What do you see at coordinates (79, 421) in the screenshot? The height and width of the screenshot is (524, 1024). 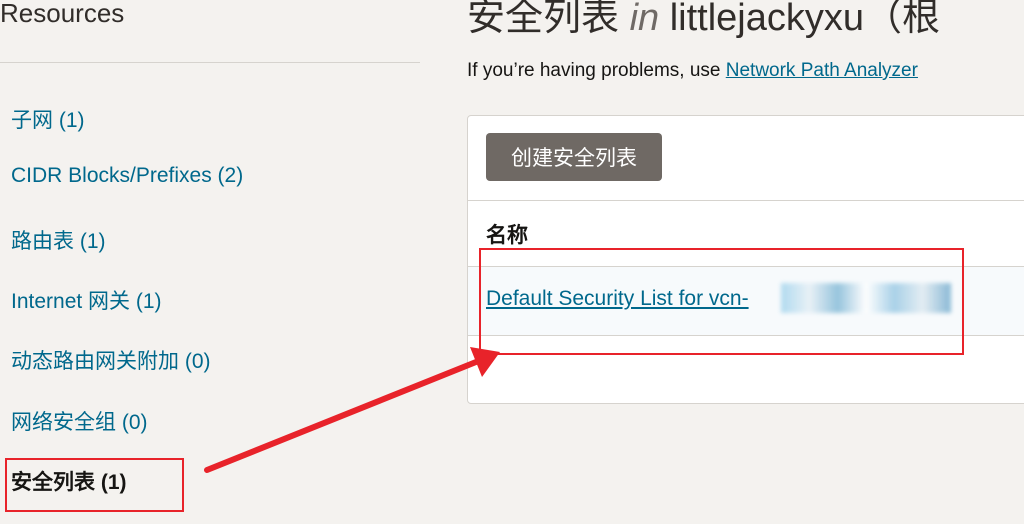 I see `sidebar-item-network-security-groups: 网络安全组 (0)` at bounding box center [79, 421].